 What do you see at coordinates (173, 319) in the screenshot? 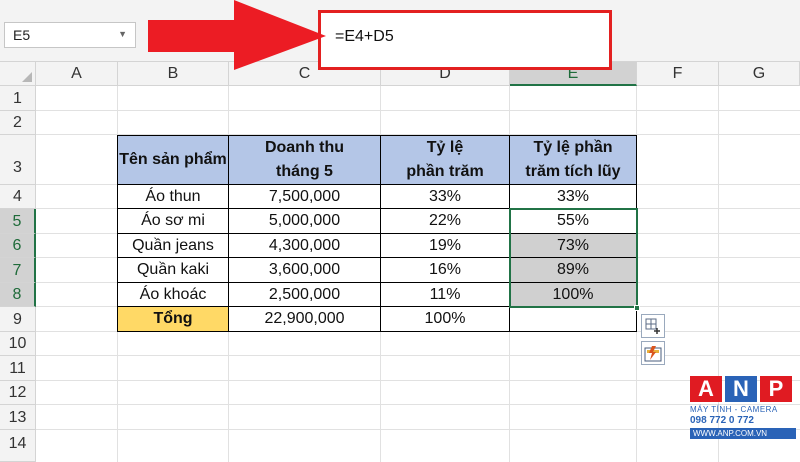
I see `cell-total-label: Tổng` at bounding box center [173, 319].